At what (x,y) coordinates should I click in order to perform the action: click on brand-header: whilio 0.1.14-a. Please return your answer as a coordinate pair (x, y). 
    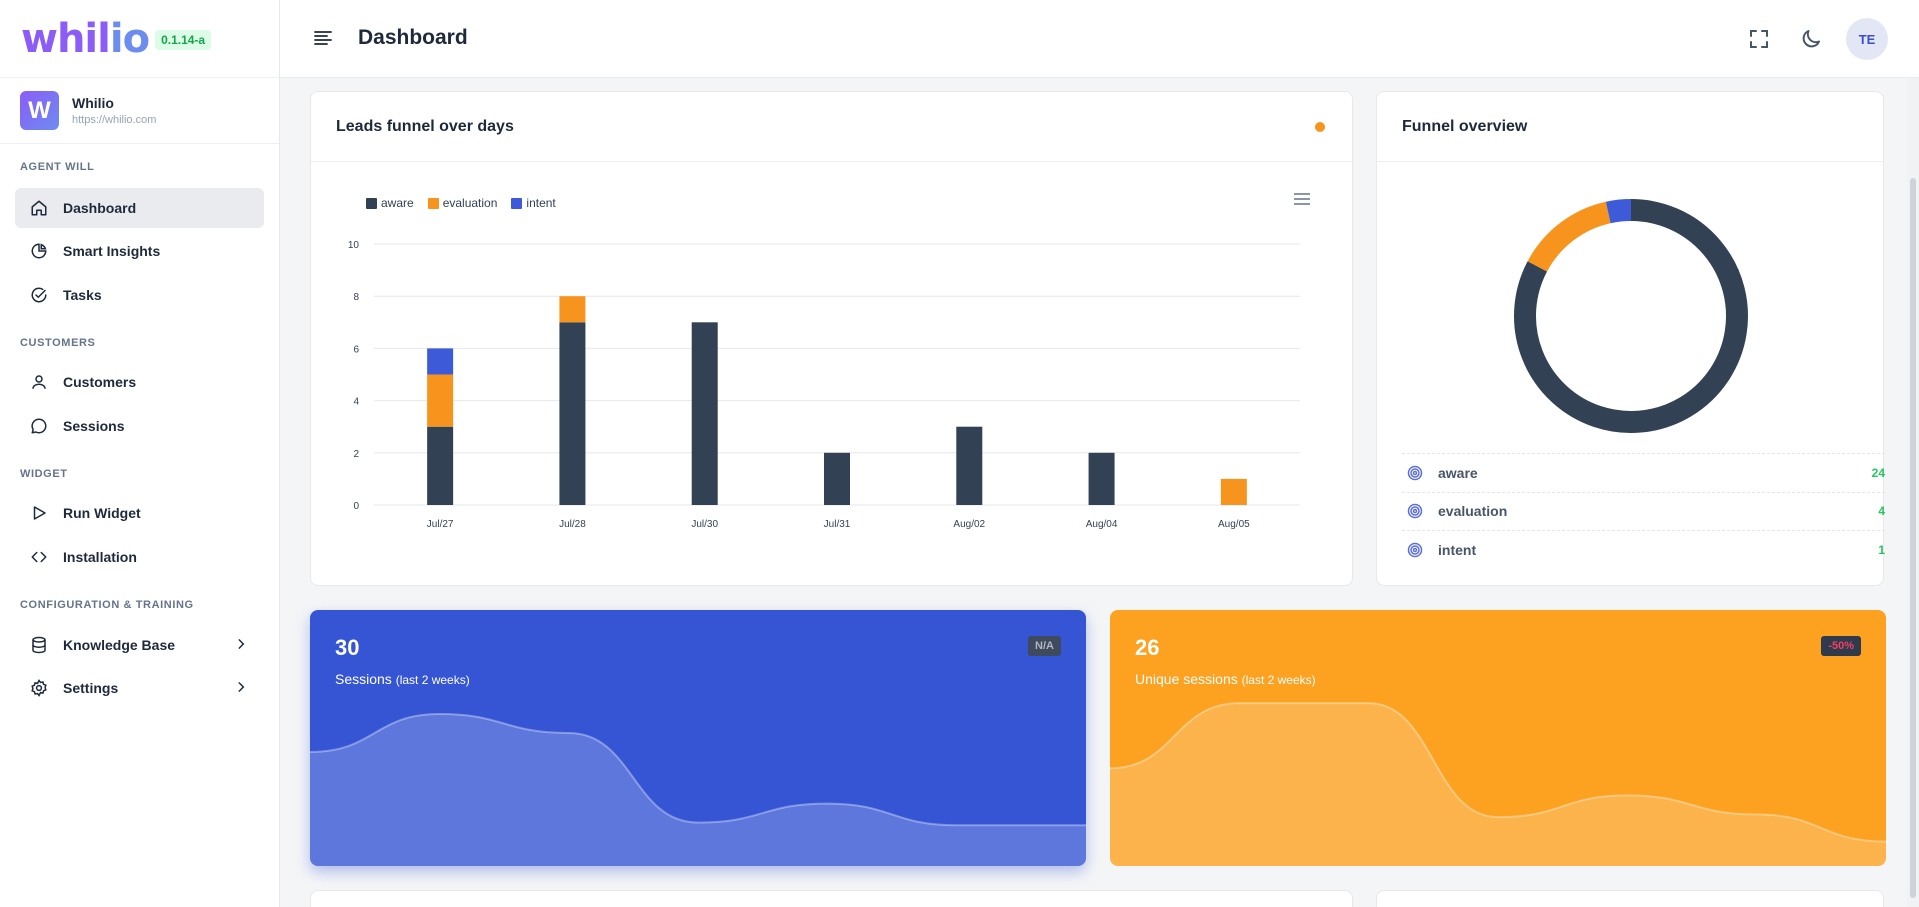
    Looking at the image, I should click on (139, 39).